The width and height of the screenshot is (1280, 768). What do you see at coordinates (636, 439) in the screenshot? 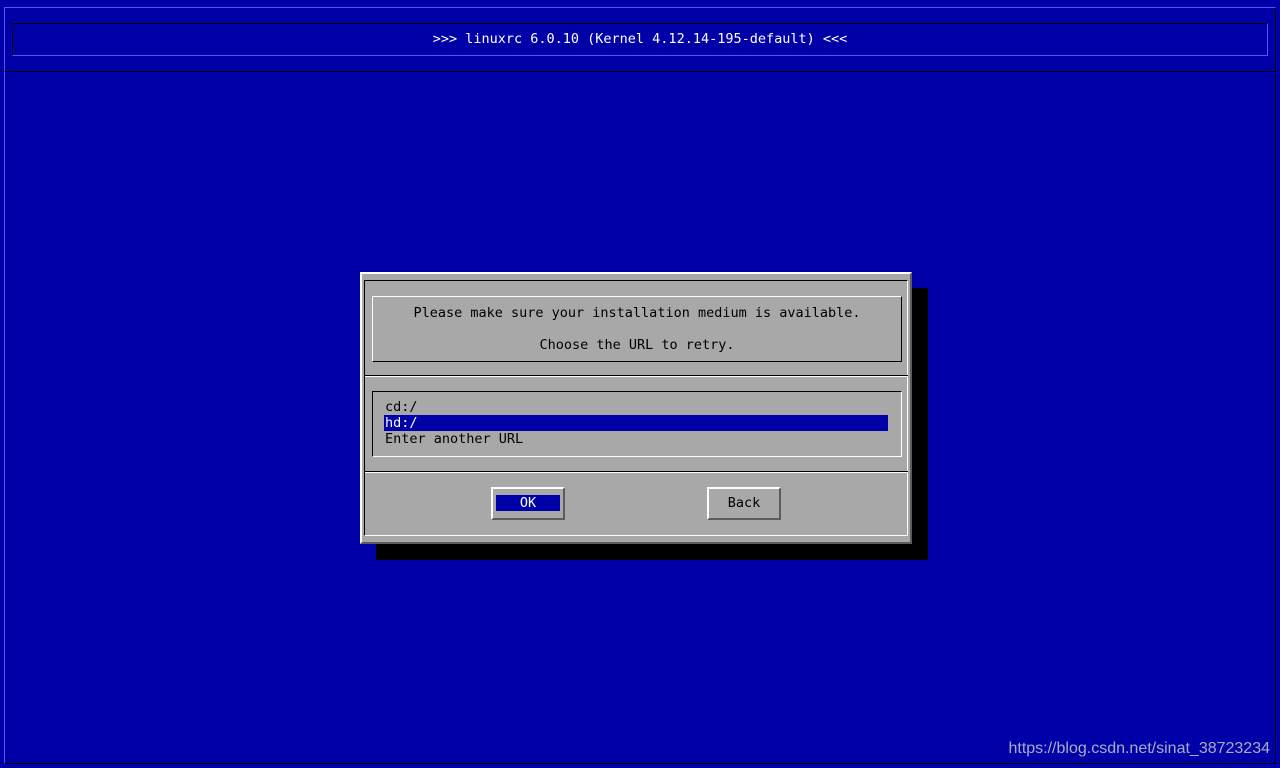
I see `list-item-another-url: Enter another URL` at bounding box center [636, 439].